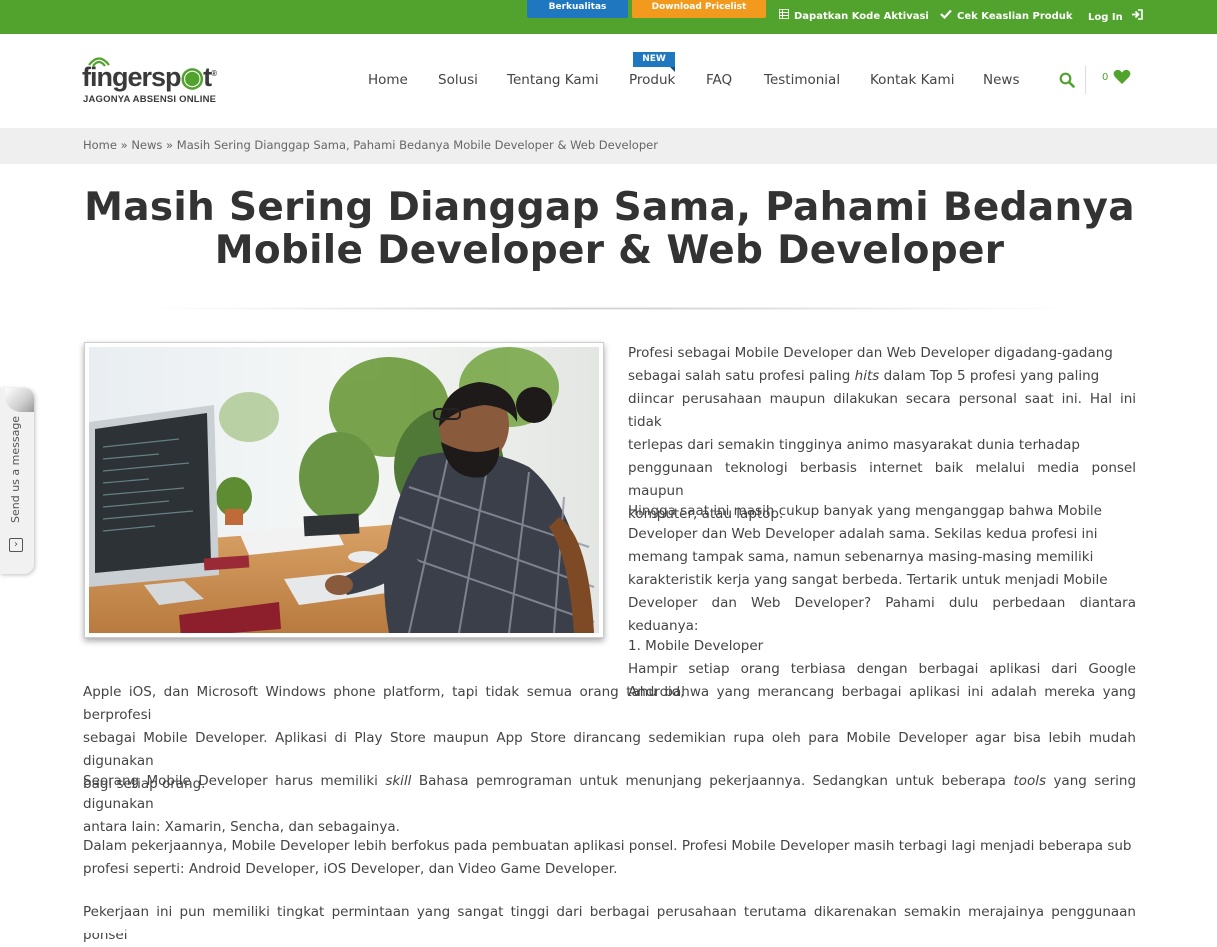 The image size is (1217, 947). I want to click on nav-solusi: Solusi, so click(458, 80).